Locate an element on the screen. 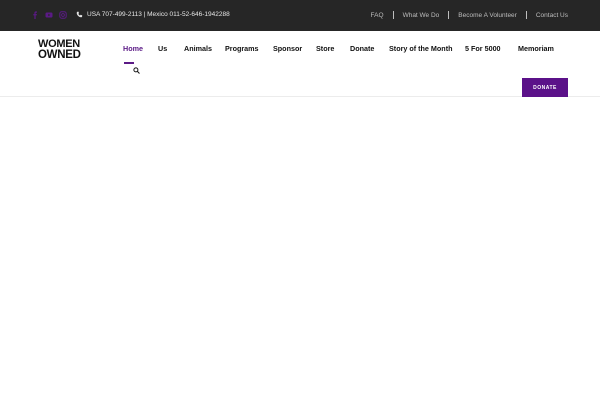  donate-button: DONATE is located at coordinates (545, 87).